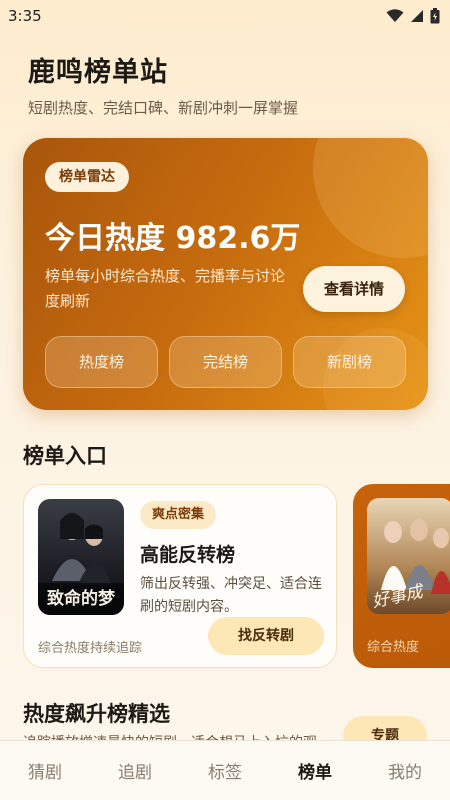 Image resolution: width=450 pixels, height=800 pixels. What do you see at coordinates (188, 555) in the screenshot?
I see `entry-title: 高能反转榜` at bounding box center [188, 555].